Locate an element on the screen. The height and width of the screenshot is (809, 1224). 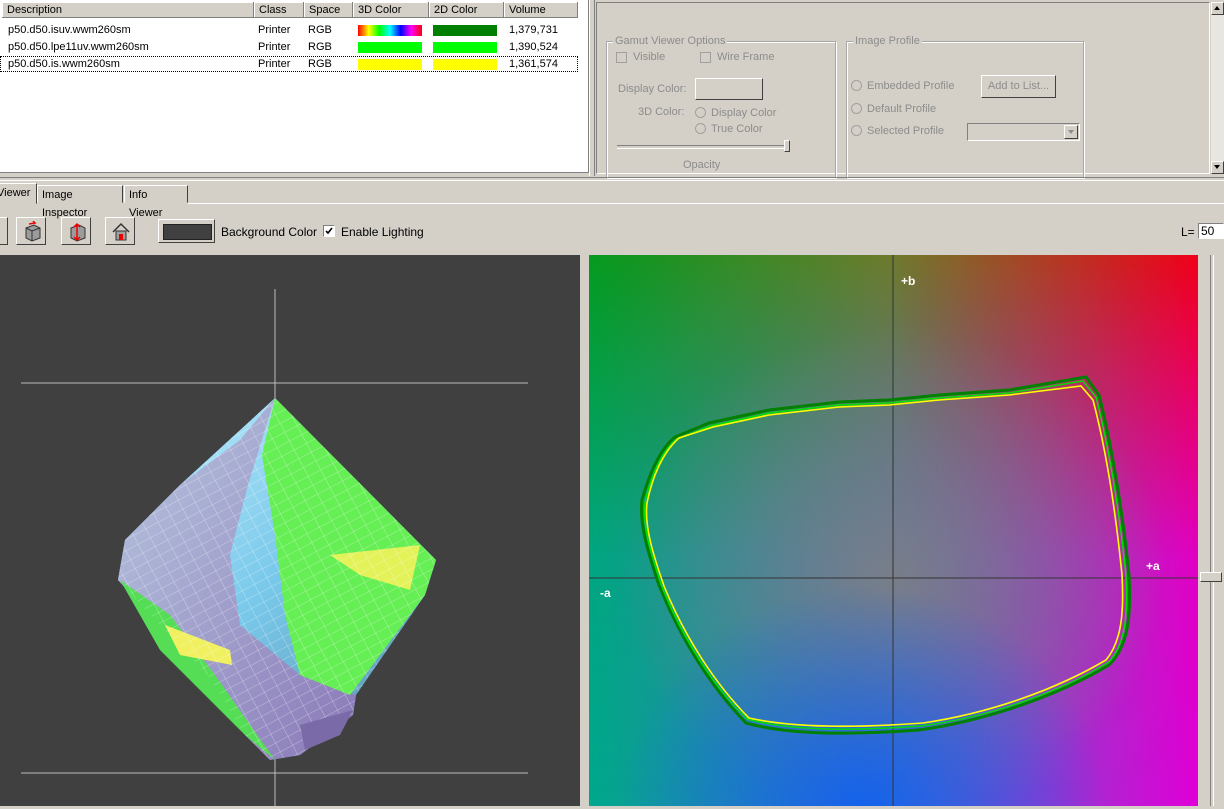
opacity-slider-track is located at coordinates (702, 147).